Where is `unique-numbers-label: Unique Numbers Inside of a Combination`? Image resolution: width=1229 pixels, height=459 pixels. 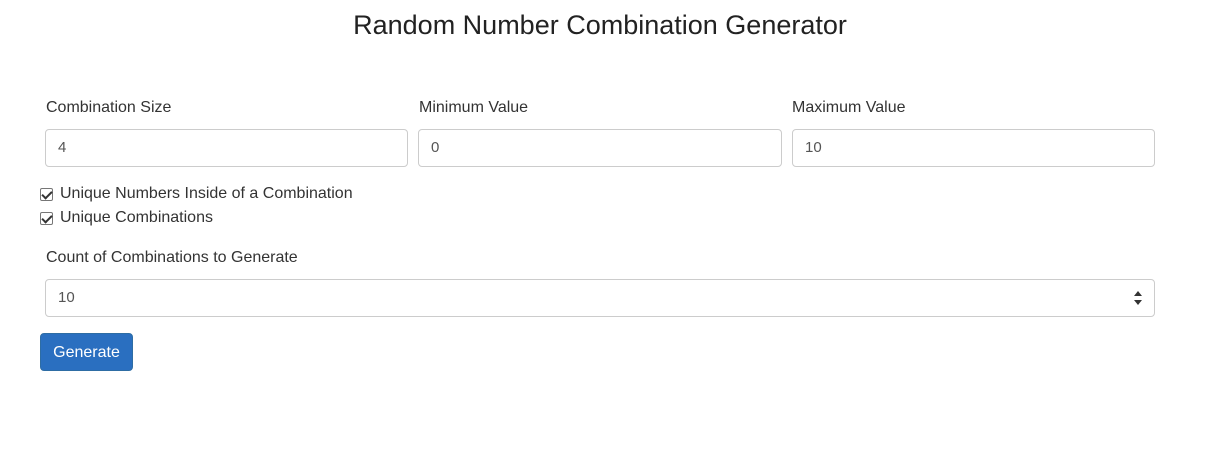 unique-numbers-label: Unique Numbers Inside of a Combination is located at coordinates (206, 193).